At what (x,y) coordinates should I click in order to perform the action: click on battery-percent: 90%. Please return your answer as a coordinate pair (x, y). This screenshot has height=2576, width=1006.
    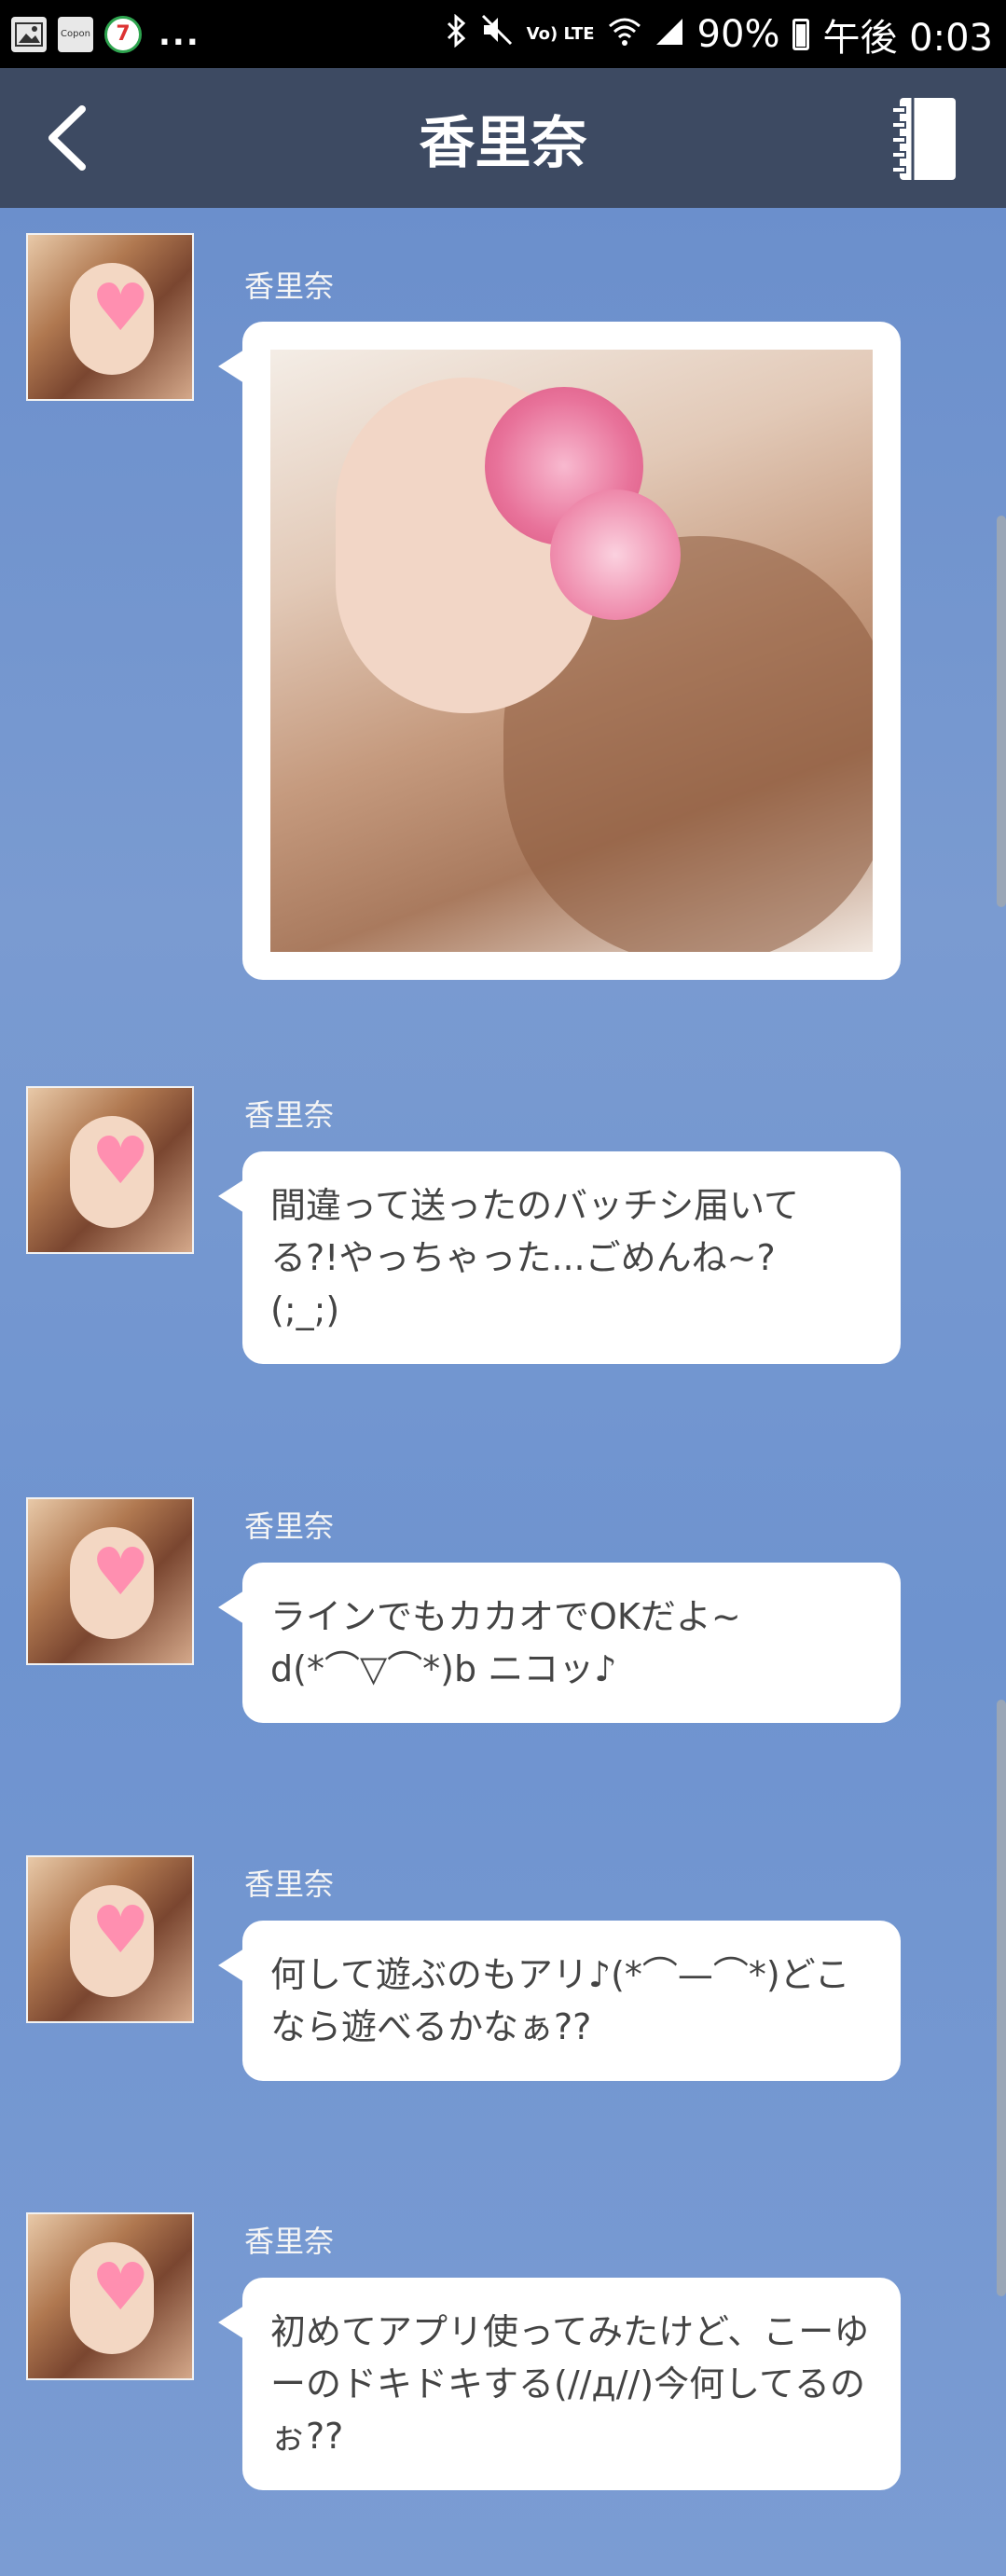
    Looking at the image, I should click on (738, 34).